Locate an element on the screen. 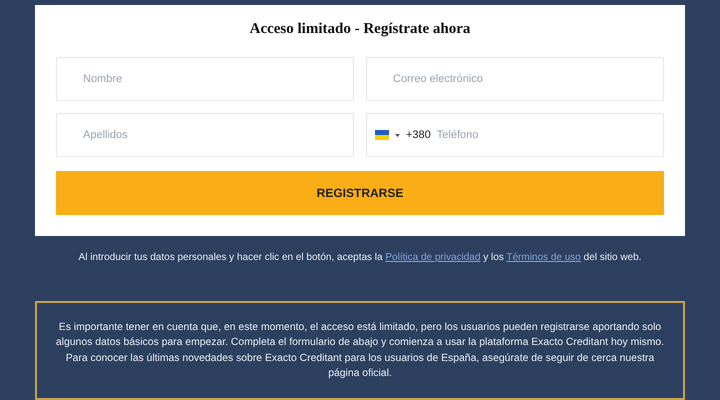 The image size is (720, 400). notice-text: Es importante tener en cuenta que, en este momento, el acceso está limitado, pero los usuarios pueden registrarse aportando solo algunos datos básicos para empezar. Completa el formulario de abajo y comienza a usar la plataforma Exacto Creditant hoy mismo. Para conocer las últimas novedades sobre Exacto Creditant para los usuarios de España, asegúrate de seguir de cerca nuestra página oficial. is located at coordinates (360, 350).